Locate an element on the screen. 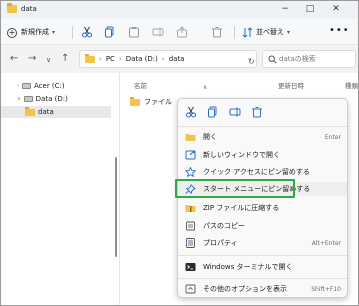 This screenshot has width=359, height=306. menu-item-more-options: その他のオプションを表示 Shift+F10 is located at coordinates (262, 289).